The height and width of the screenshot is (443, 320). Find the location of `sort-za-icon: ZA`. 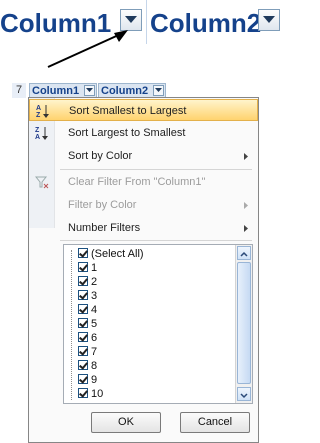

sort-za-icon: ZA is located at coordinates (42, 133).